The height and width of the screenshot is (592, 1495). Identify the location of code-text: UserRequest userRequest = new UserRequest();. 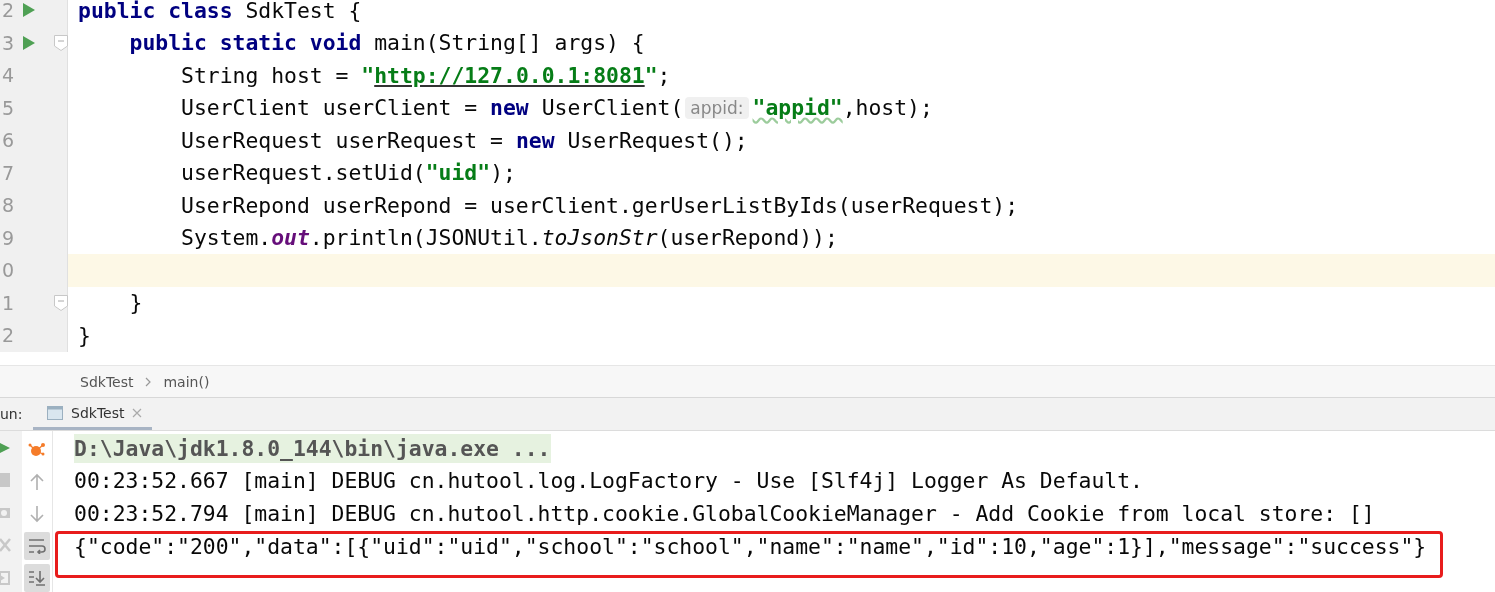
(464, 140).